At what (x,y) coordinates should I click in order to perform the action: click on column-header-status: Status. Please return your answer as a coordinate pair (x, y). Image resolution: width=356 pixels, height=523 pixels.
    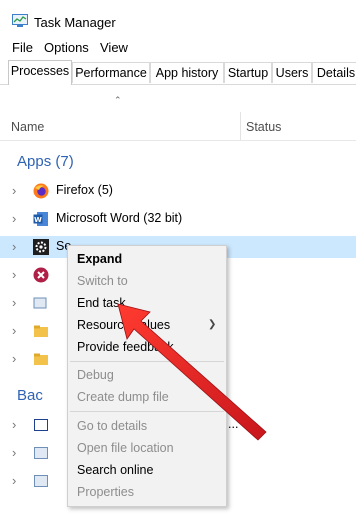
    Looking at the image, I should click on (263, 127).